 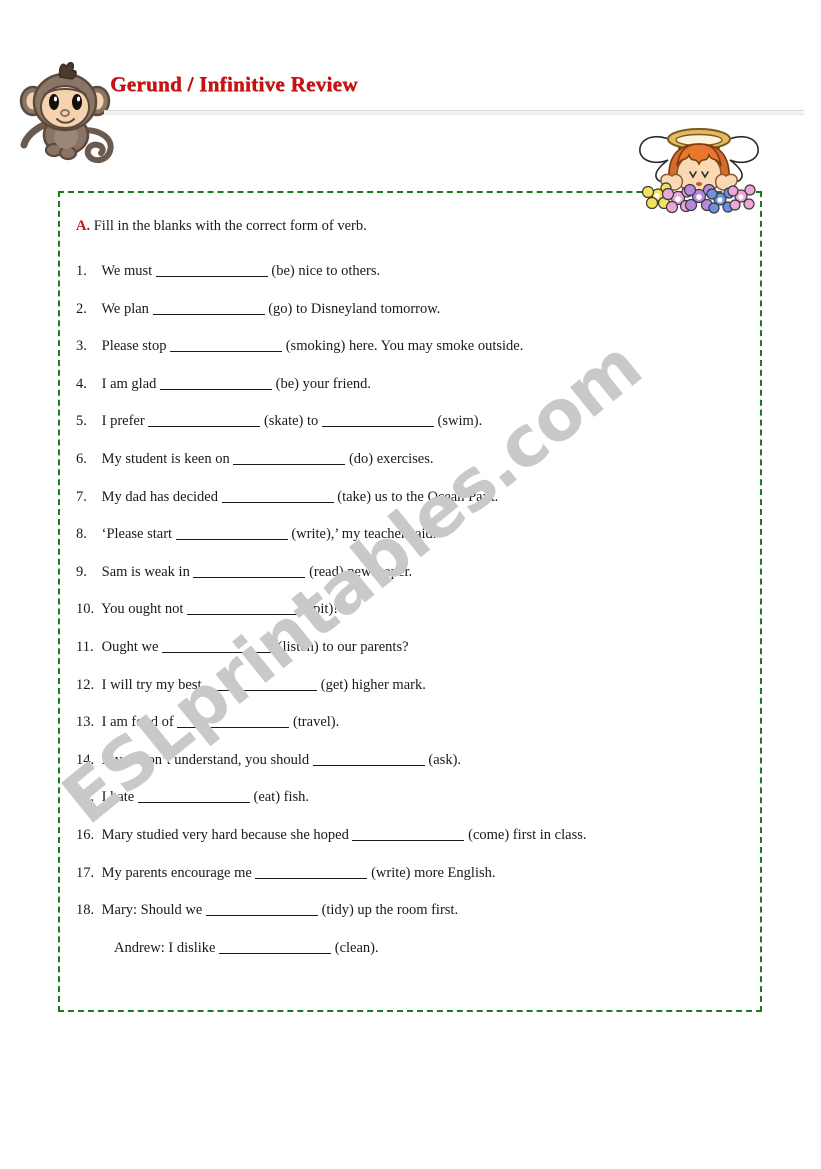 I want to click on item-number: 1., so click(x=81, y=271).